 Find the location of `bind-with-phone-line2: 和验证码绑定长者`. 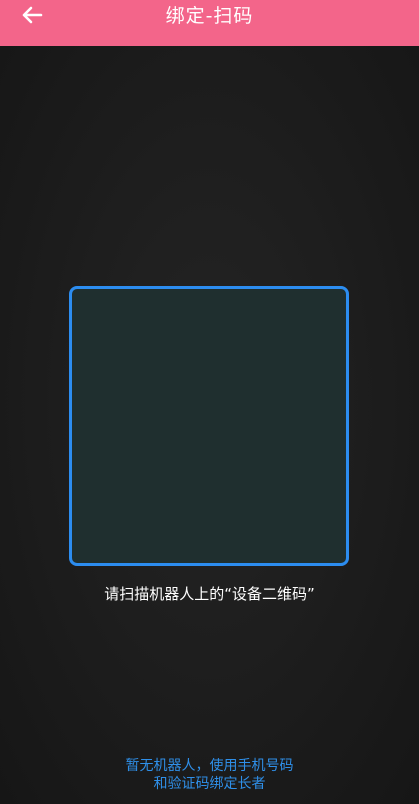

bind-with-phone-line2: 和验证码绑定长者 is located at coordinates (209, 784).